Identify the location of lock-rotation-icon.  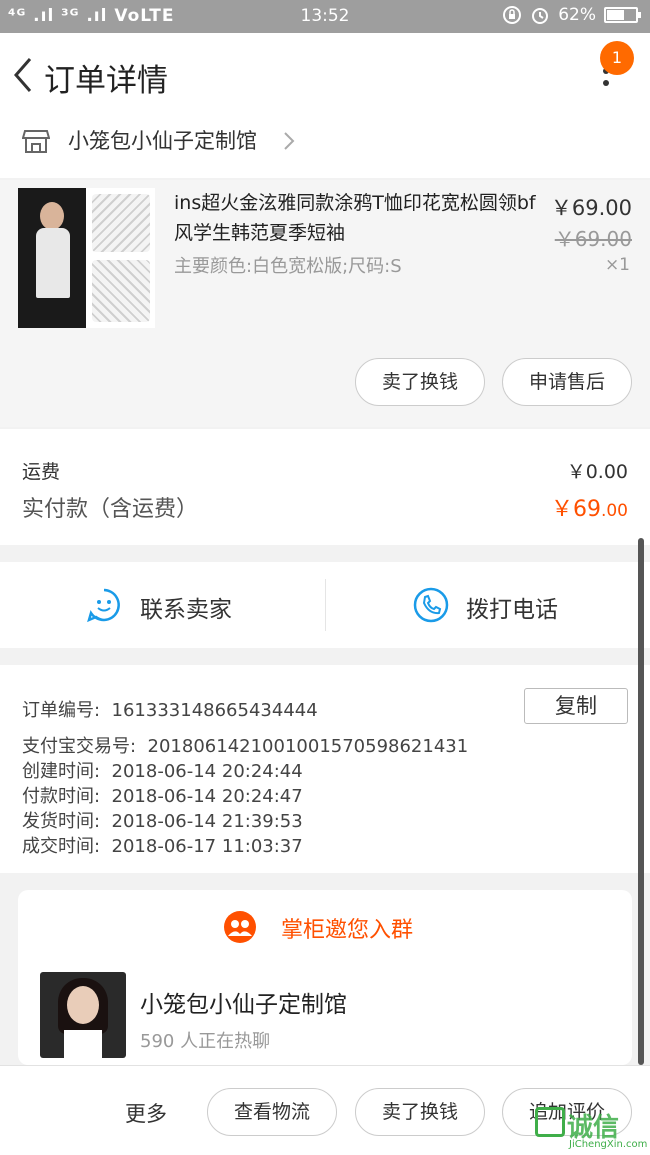
(512, 15).